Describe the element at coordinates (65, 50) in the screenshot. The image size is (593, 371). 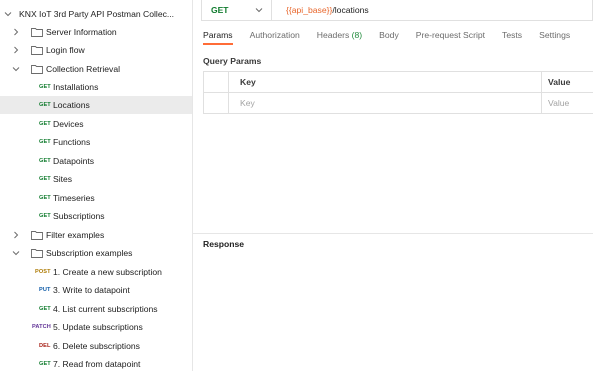
I see `folder-label: Login flow` at that location.